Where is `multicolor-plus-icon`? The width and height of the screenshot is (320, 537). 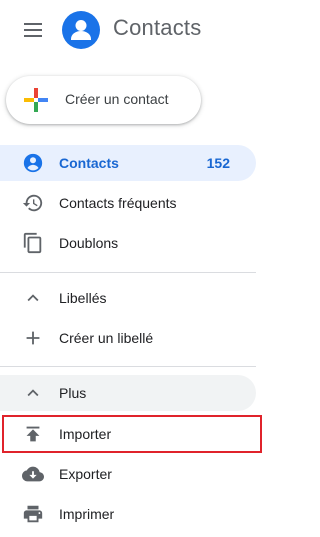 multicolor-plus-icon is located at coordinates (36, 100).